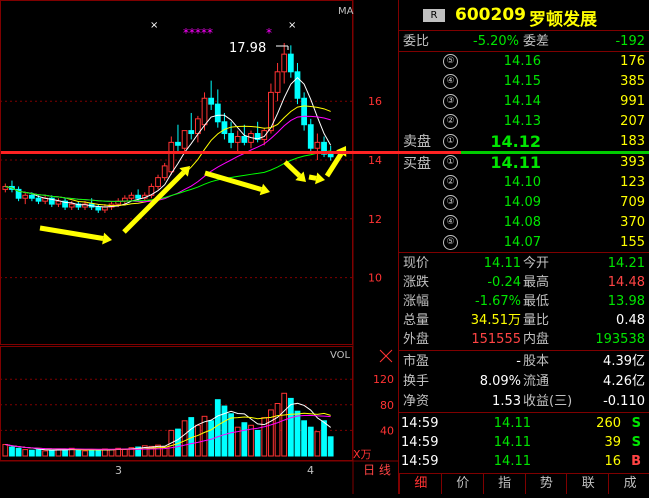 The width and height of the screenshot is (649, 498). What do you see at coordinates (524, 162) in the screenshot?
I see `buy-order-row: ① 14.11 393` at bounding box center [524, 162].